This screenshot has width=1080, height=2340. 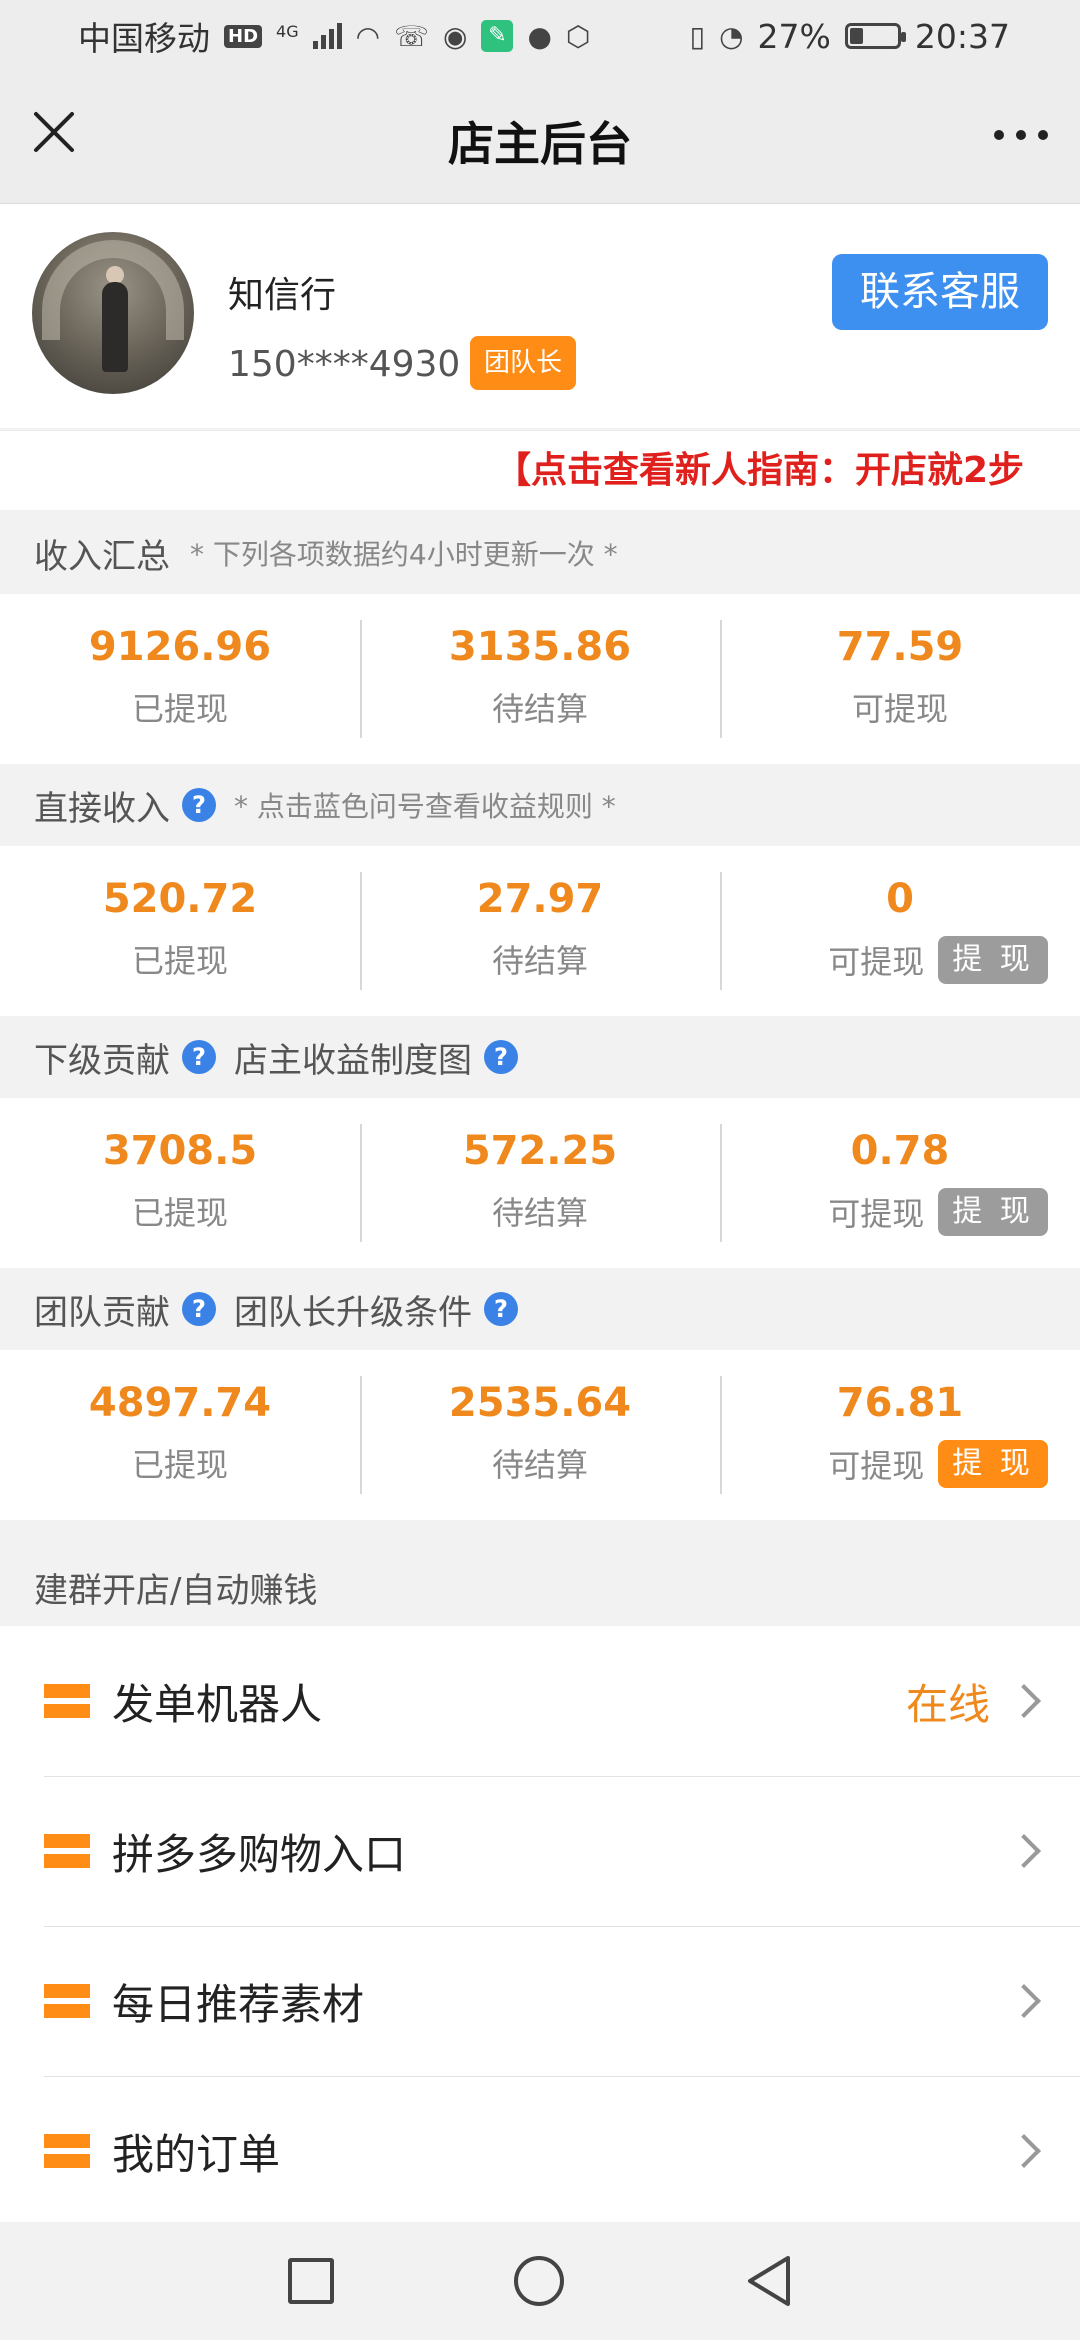 What do you see at coordinates (900, 1403) in the screenshot?
I see `stat-value: 76.81` at bounding box center [900, 1403].